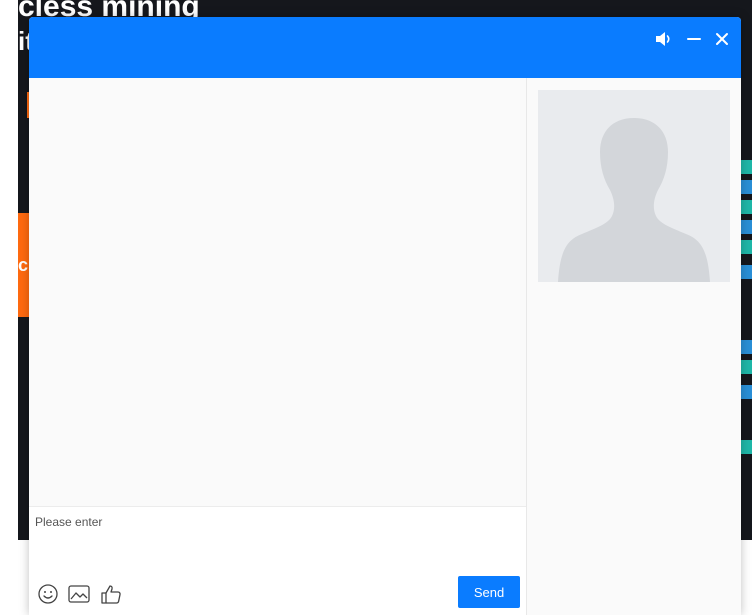 The width and height of the screenshot is (752, 615). I want to click on header-controls, so click(692, 39).